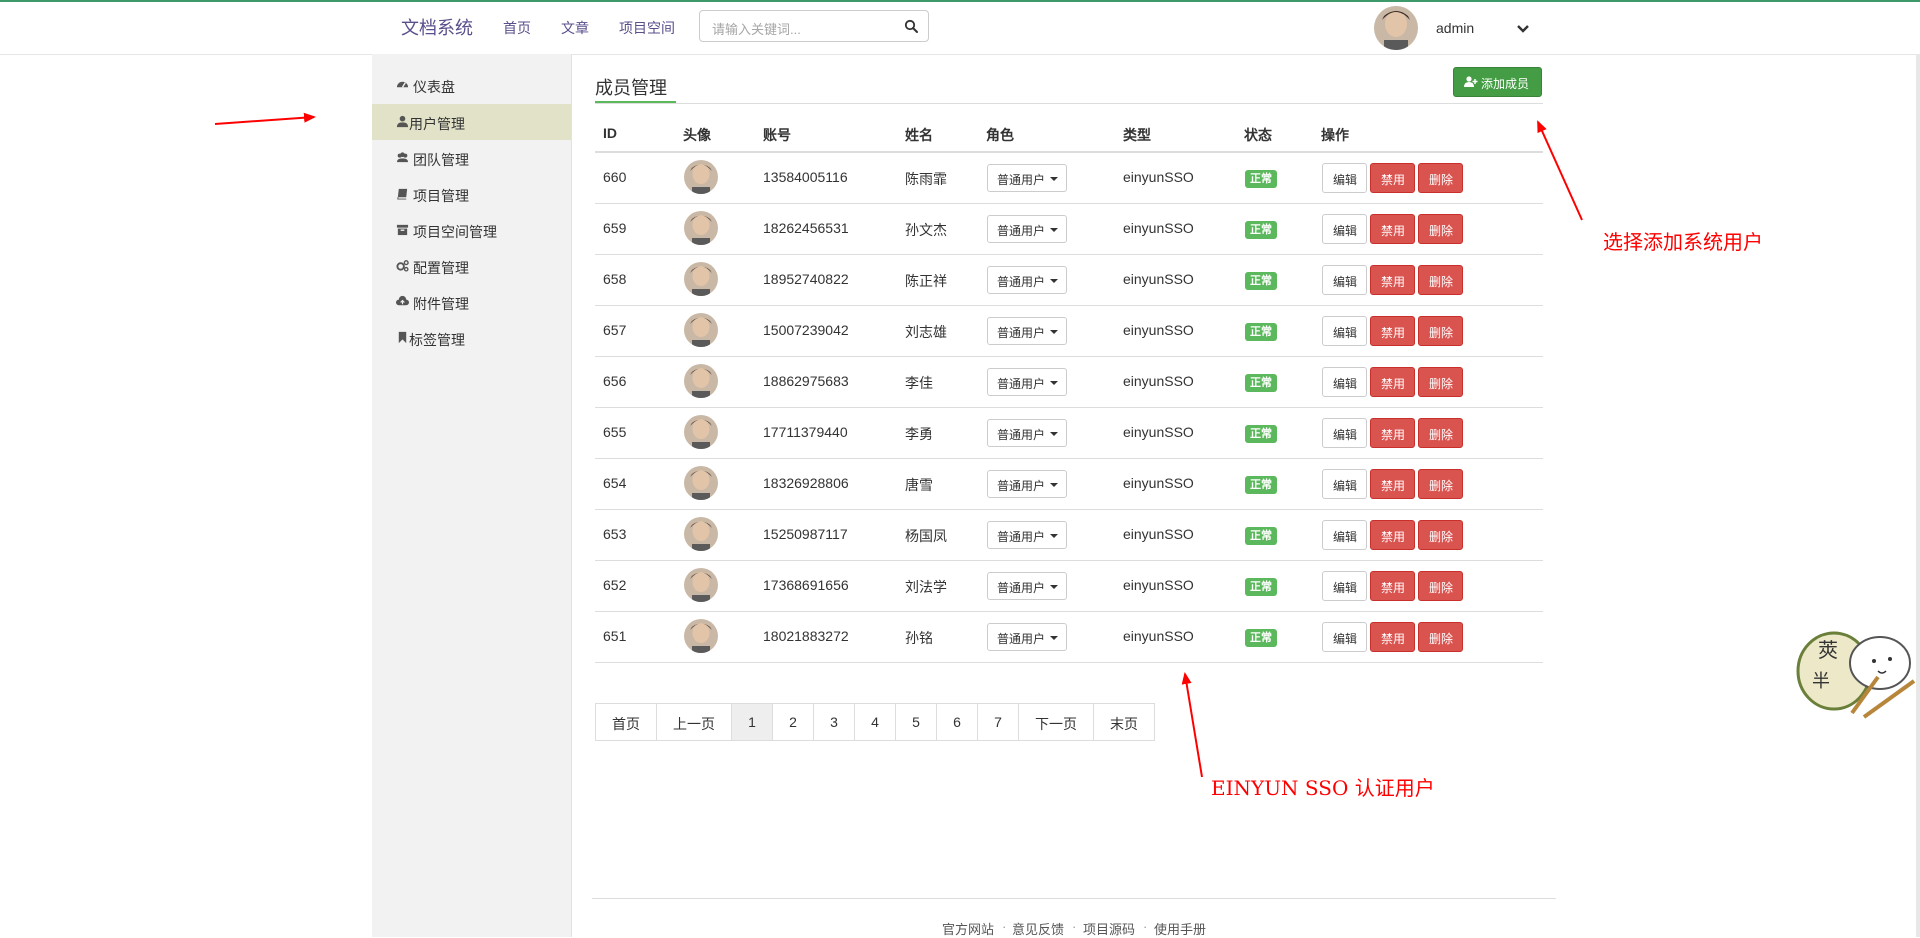 The image size is (1920, 938). What do you see at coordinates (471, 194) in the screenshot?
I see `sidebar-item-projects: 项目管理` at bounding box center [471, 194].